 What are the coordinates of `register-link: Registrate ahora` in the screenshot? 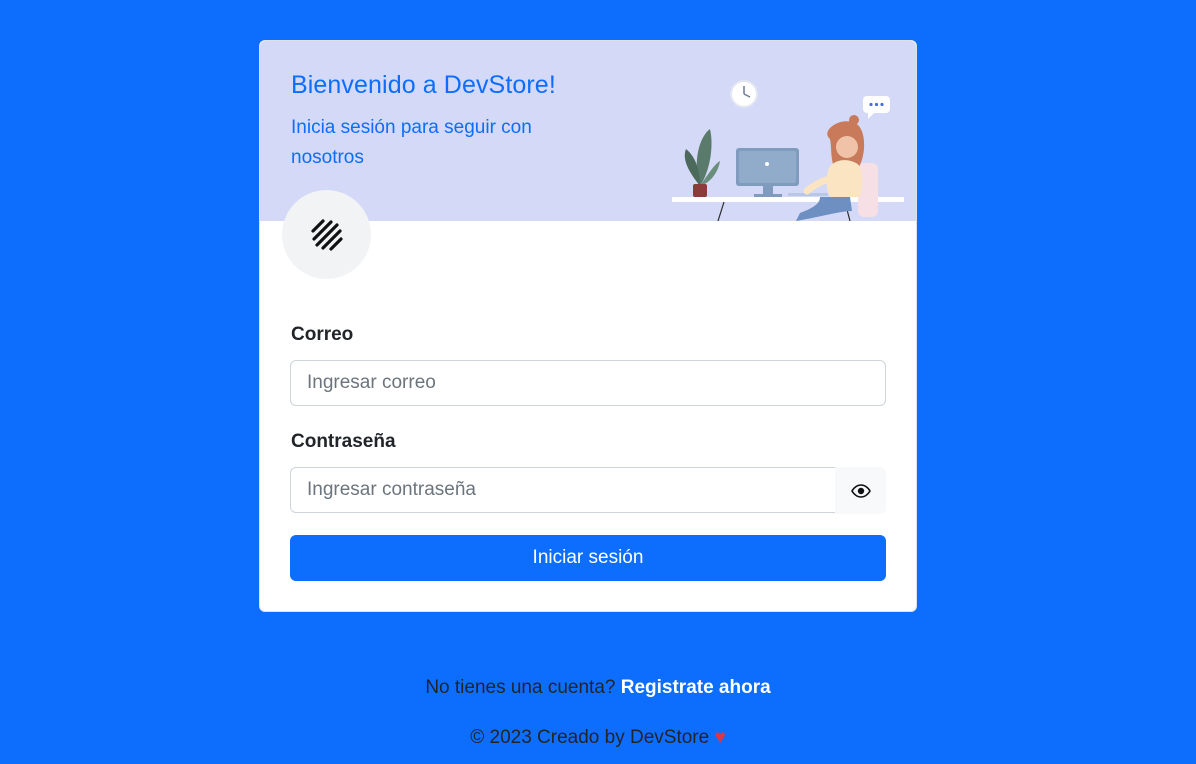 It's located at (696, 687).